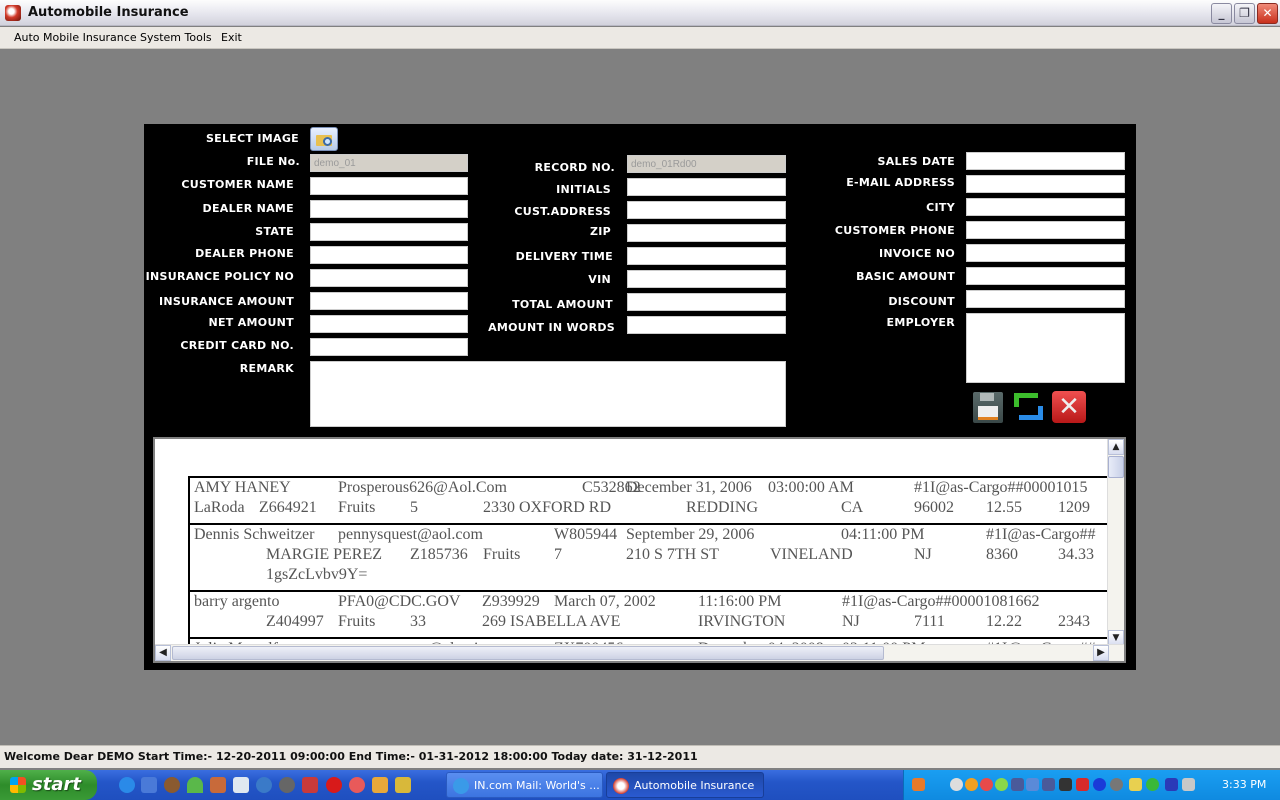 The image size is (1280, 800). I want to click on insurance-amount-label: INSURANCE AMOUNT, so click(226, 301).